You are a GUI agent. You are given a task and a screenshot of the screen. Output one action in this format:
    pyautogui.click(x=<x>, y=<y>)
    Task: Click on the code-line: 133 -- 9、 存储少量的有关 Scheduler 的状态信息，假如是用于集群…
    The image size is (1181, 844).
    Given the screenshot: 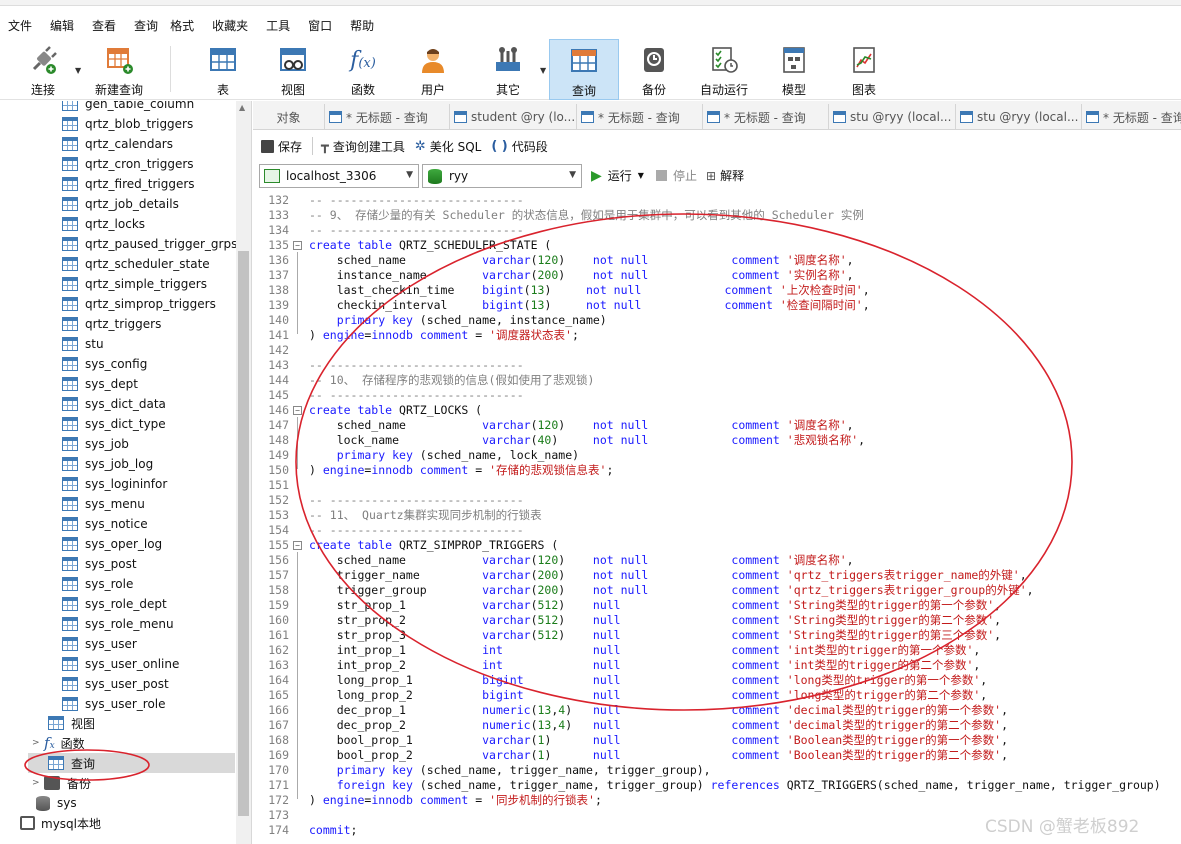 What is the action you would take?
    pyautogui.click(x=717, y=215)
    